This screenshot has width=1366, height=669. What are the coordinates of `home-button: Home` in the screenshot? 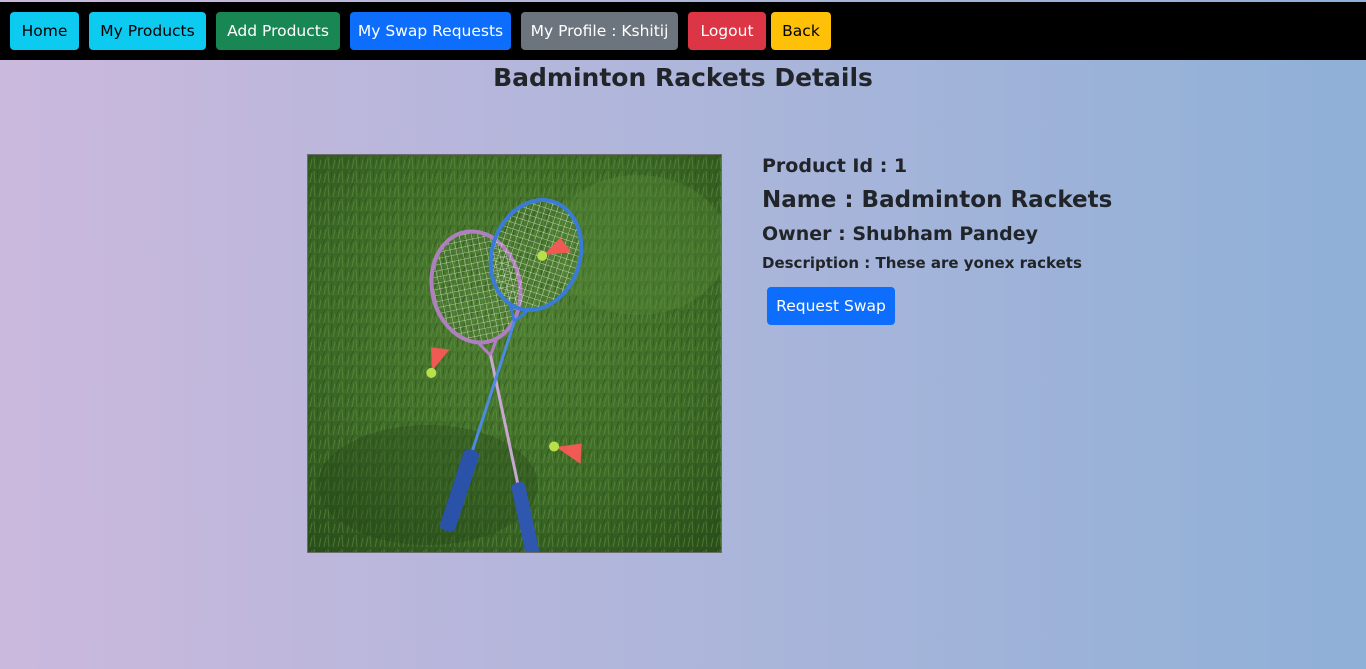 It's located at (44, 31).